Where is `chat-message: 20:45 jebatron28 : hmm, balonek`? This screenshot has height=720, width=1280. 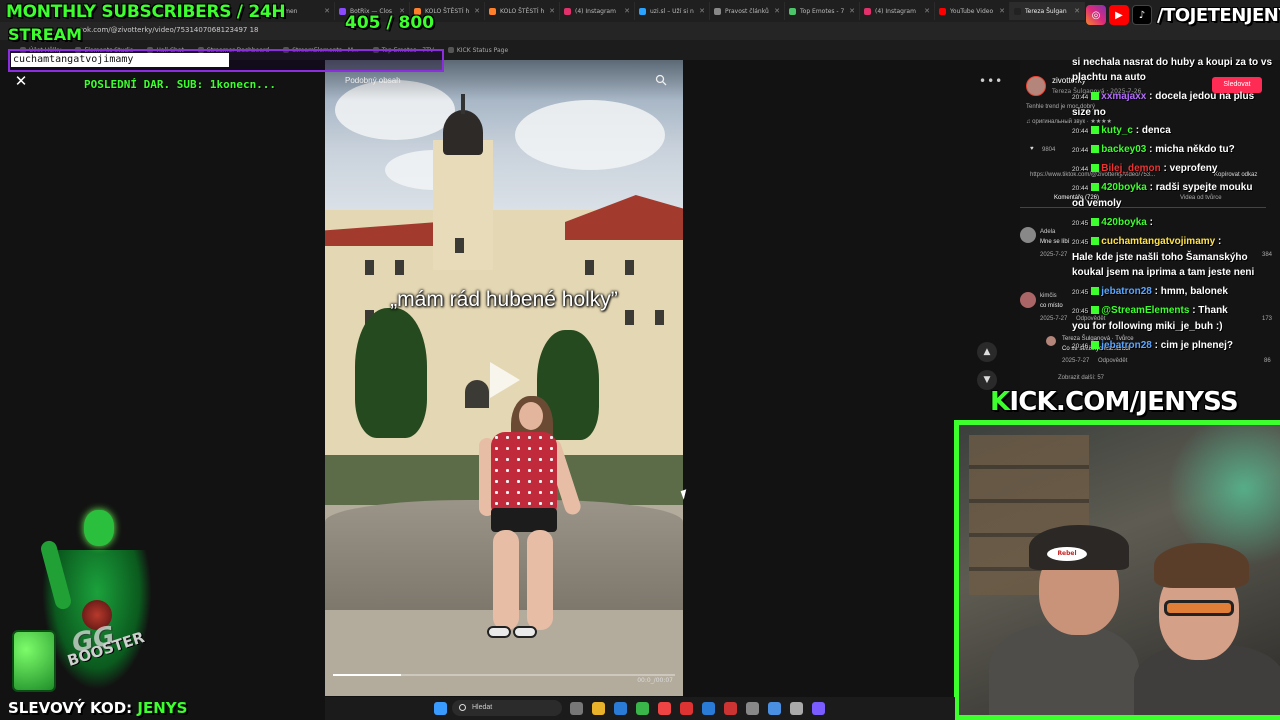 chat-message: 20:45 jebatron28 : hmm, balonek is located at coordinates (1150, 291).